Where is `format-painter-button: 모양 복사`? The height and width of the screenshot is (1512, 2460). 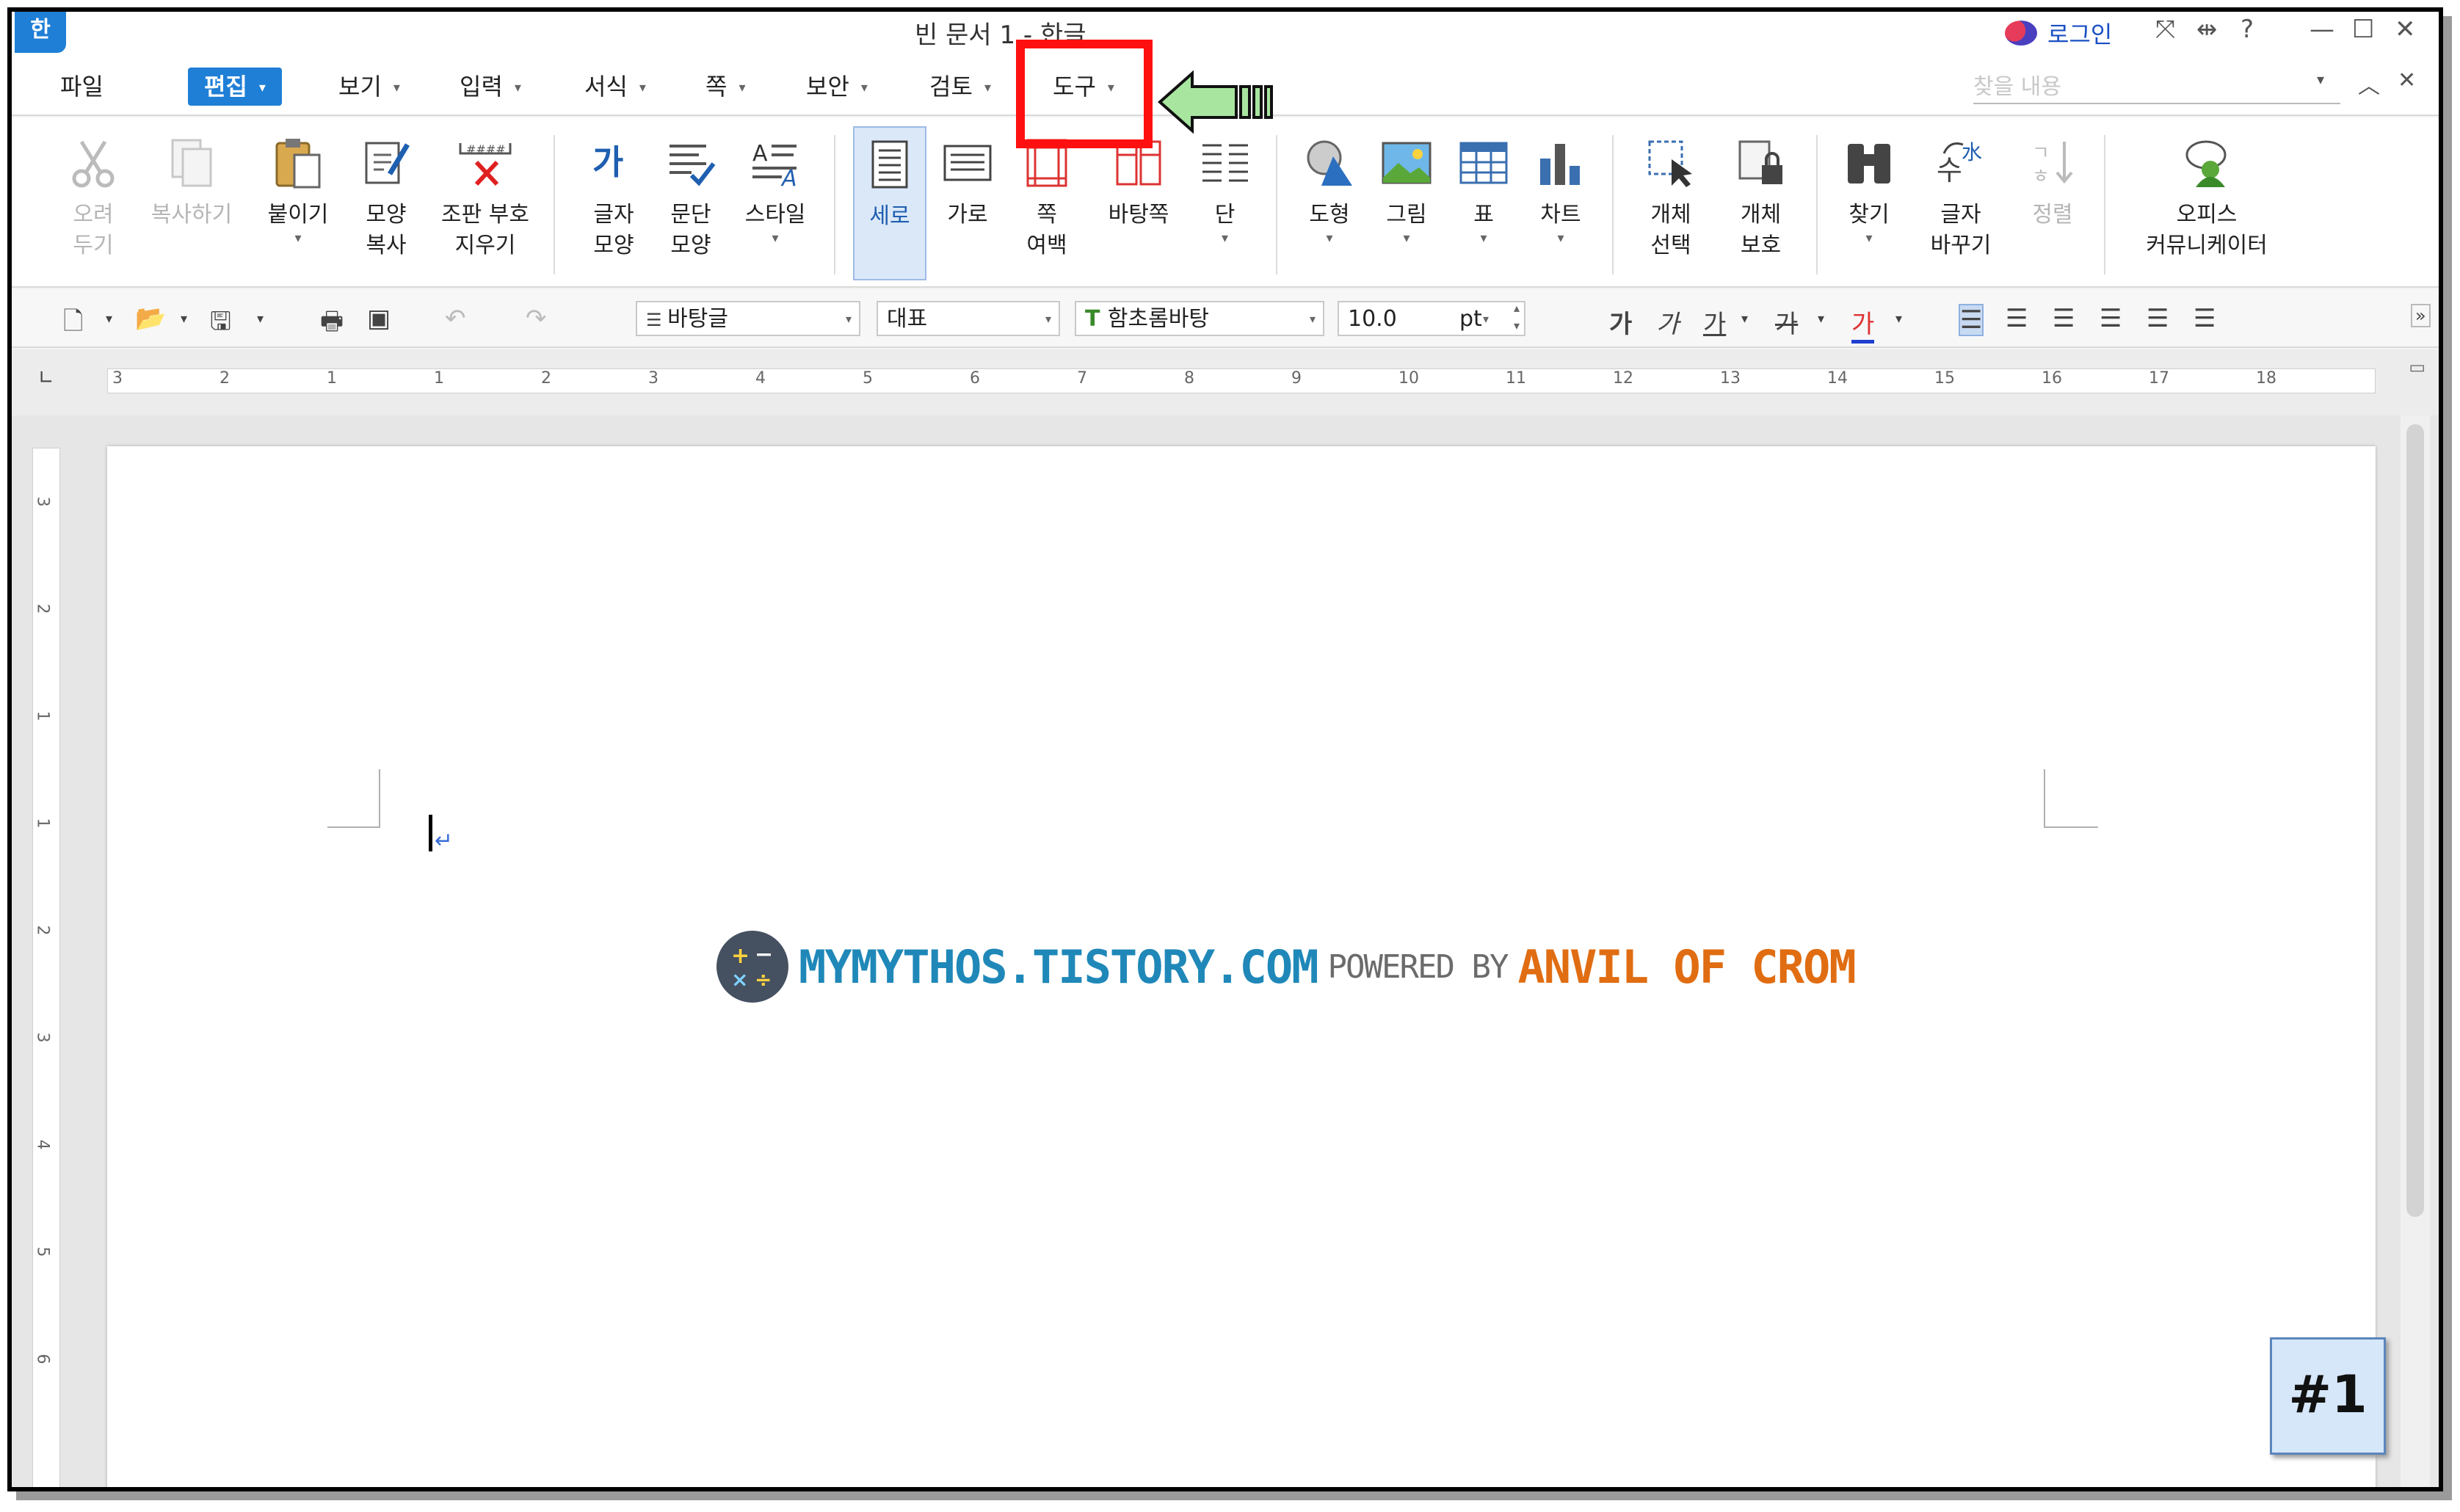
format-painter-button: 모양 복사 is located at coordinates (386, 203).